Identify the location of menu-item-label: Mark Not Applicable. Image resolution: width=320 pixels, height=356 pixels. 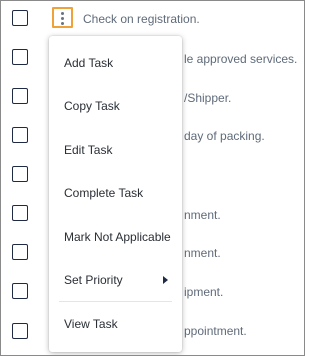
(117, 237).